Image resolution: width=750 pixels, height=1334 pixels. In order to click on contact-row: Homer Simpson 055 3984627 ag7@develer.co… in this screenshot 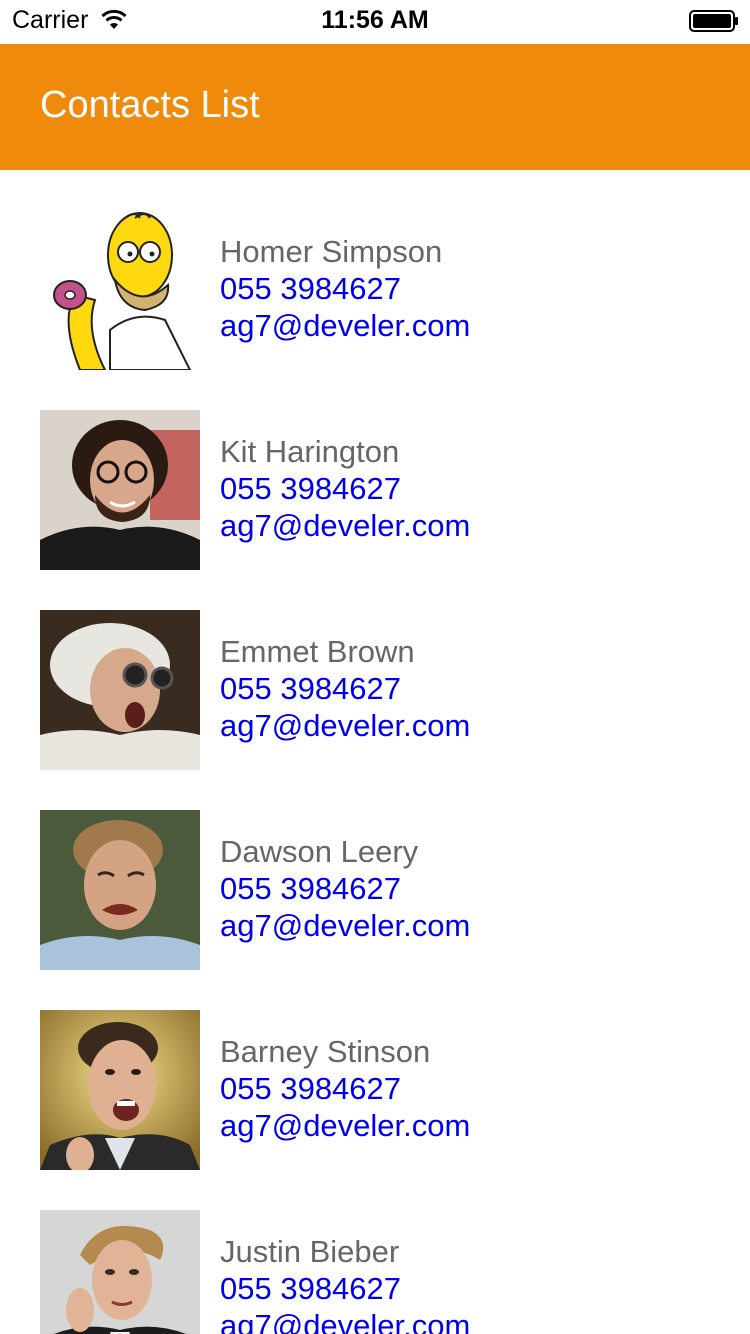, I will do `click(375, 270)`.